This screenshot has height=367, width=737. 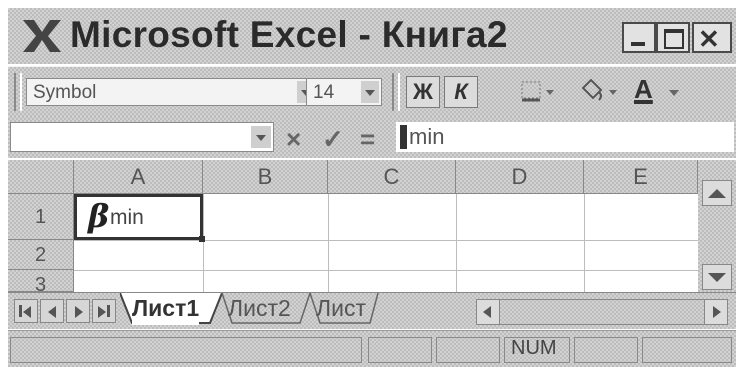 I want to click on vertical-scrollbar, so click(x=717, y=226).